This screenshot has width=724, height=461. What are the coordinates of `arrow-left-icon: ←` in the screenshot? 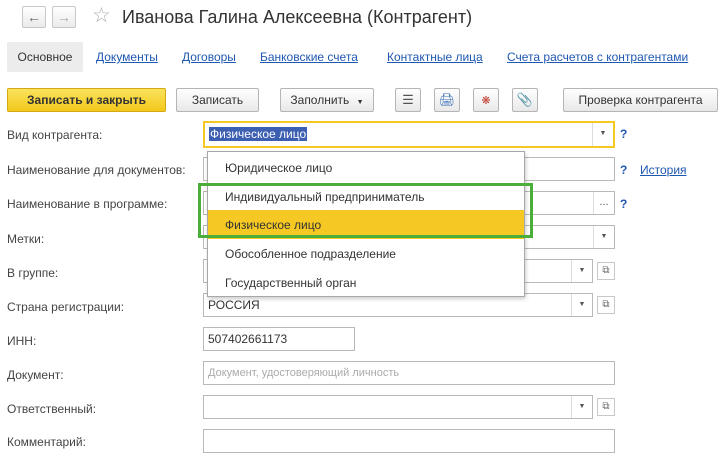 It's located at (34, 17).